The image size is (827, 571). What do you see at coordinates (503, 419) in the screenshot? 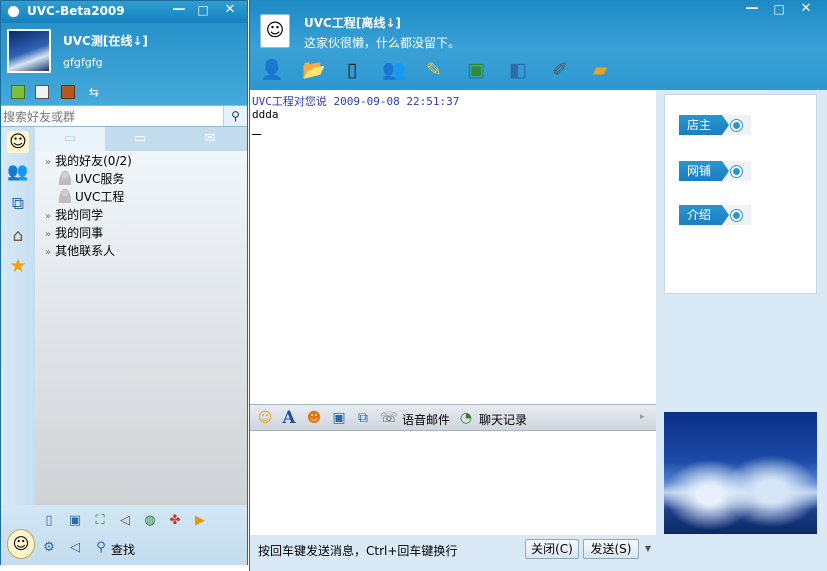
I see `chat-history-button: 聊天记录` at bounding box center [503, 419].